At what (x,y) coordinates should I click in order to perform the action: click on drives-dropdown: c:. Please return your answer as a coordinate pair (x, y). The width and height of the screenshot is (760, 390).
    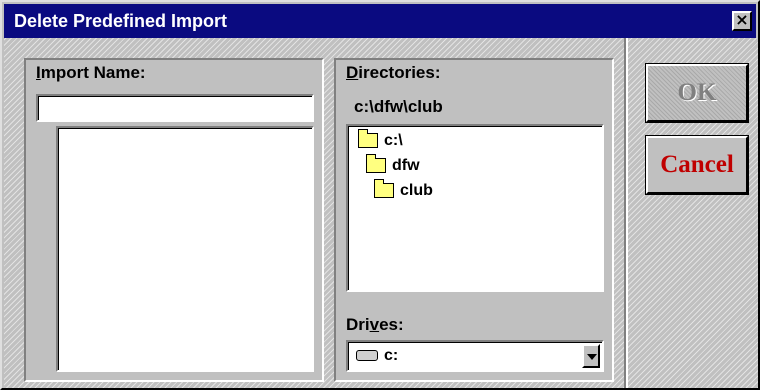
    Looking at the image, I should click on (475, 356).